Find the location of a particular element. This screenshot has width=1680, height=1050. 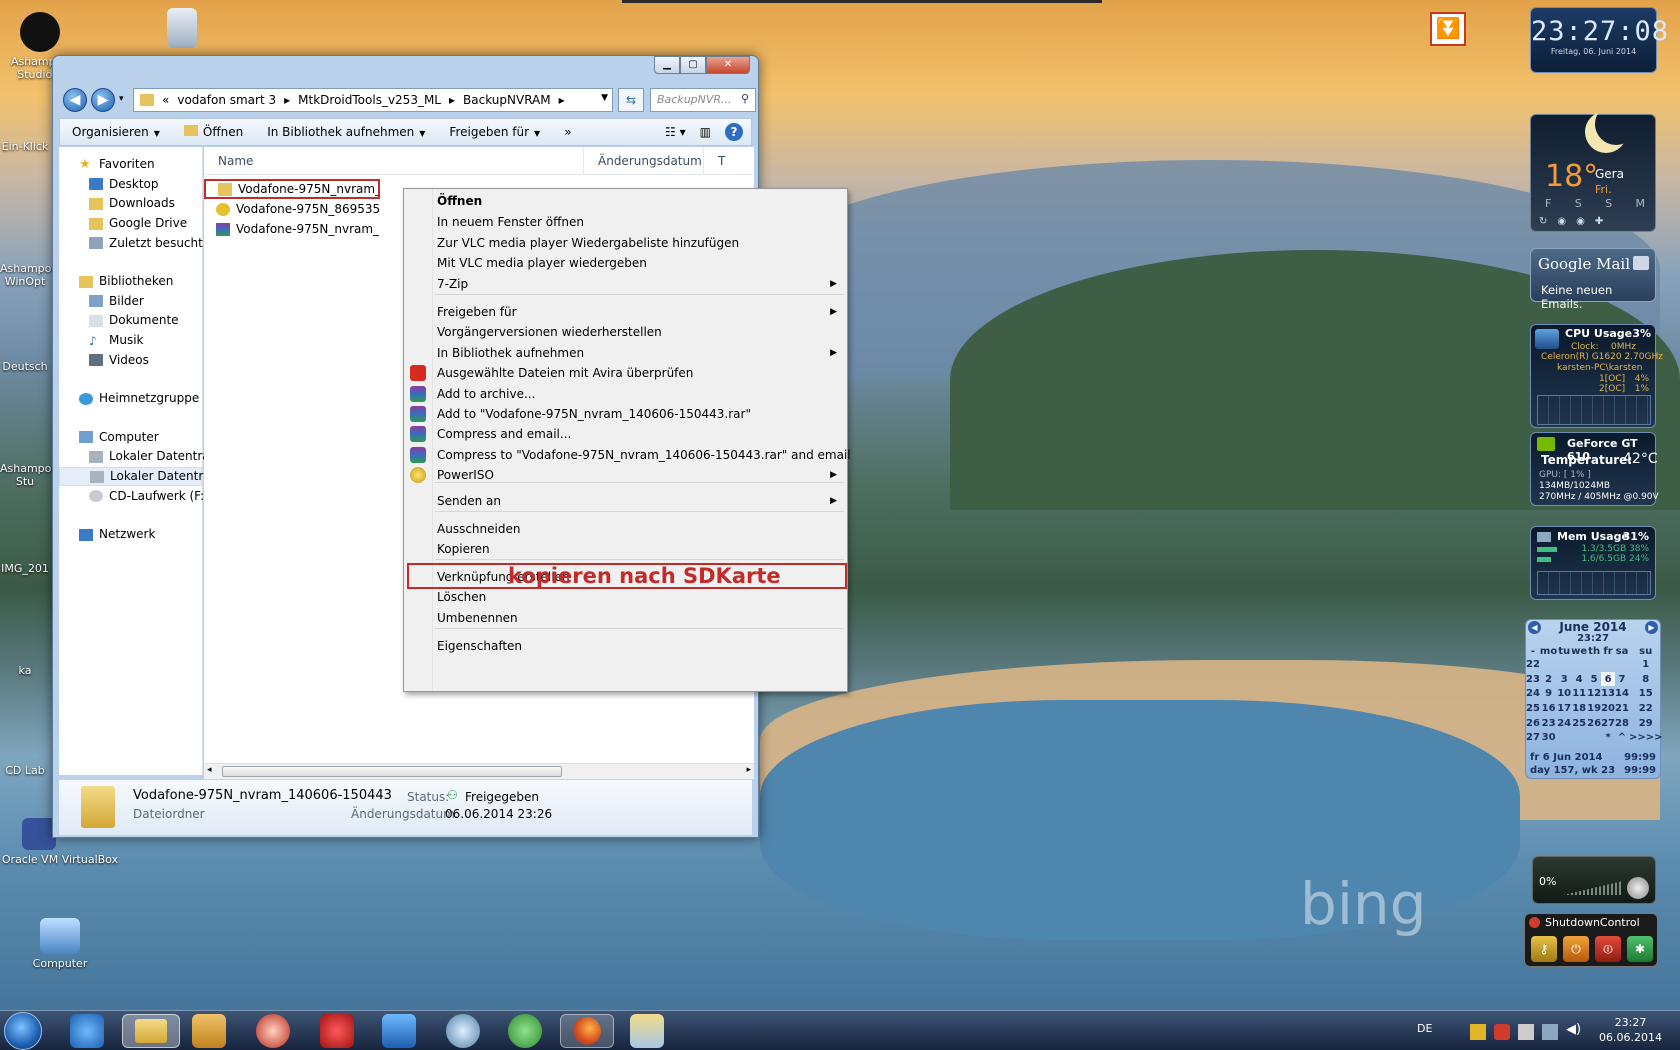

desktop-icon-img: IMG_201 is located at coordinates (25, 568).